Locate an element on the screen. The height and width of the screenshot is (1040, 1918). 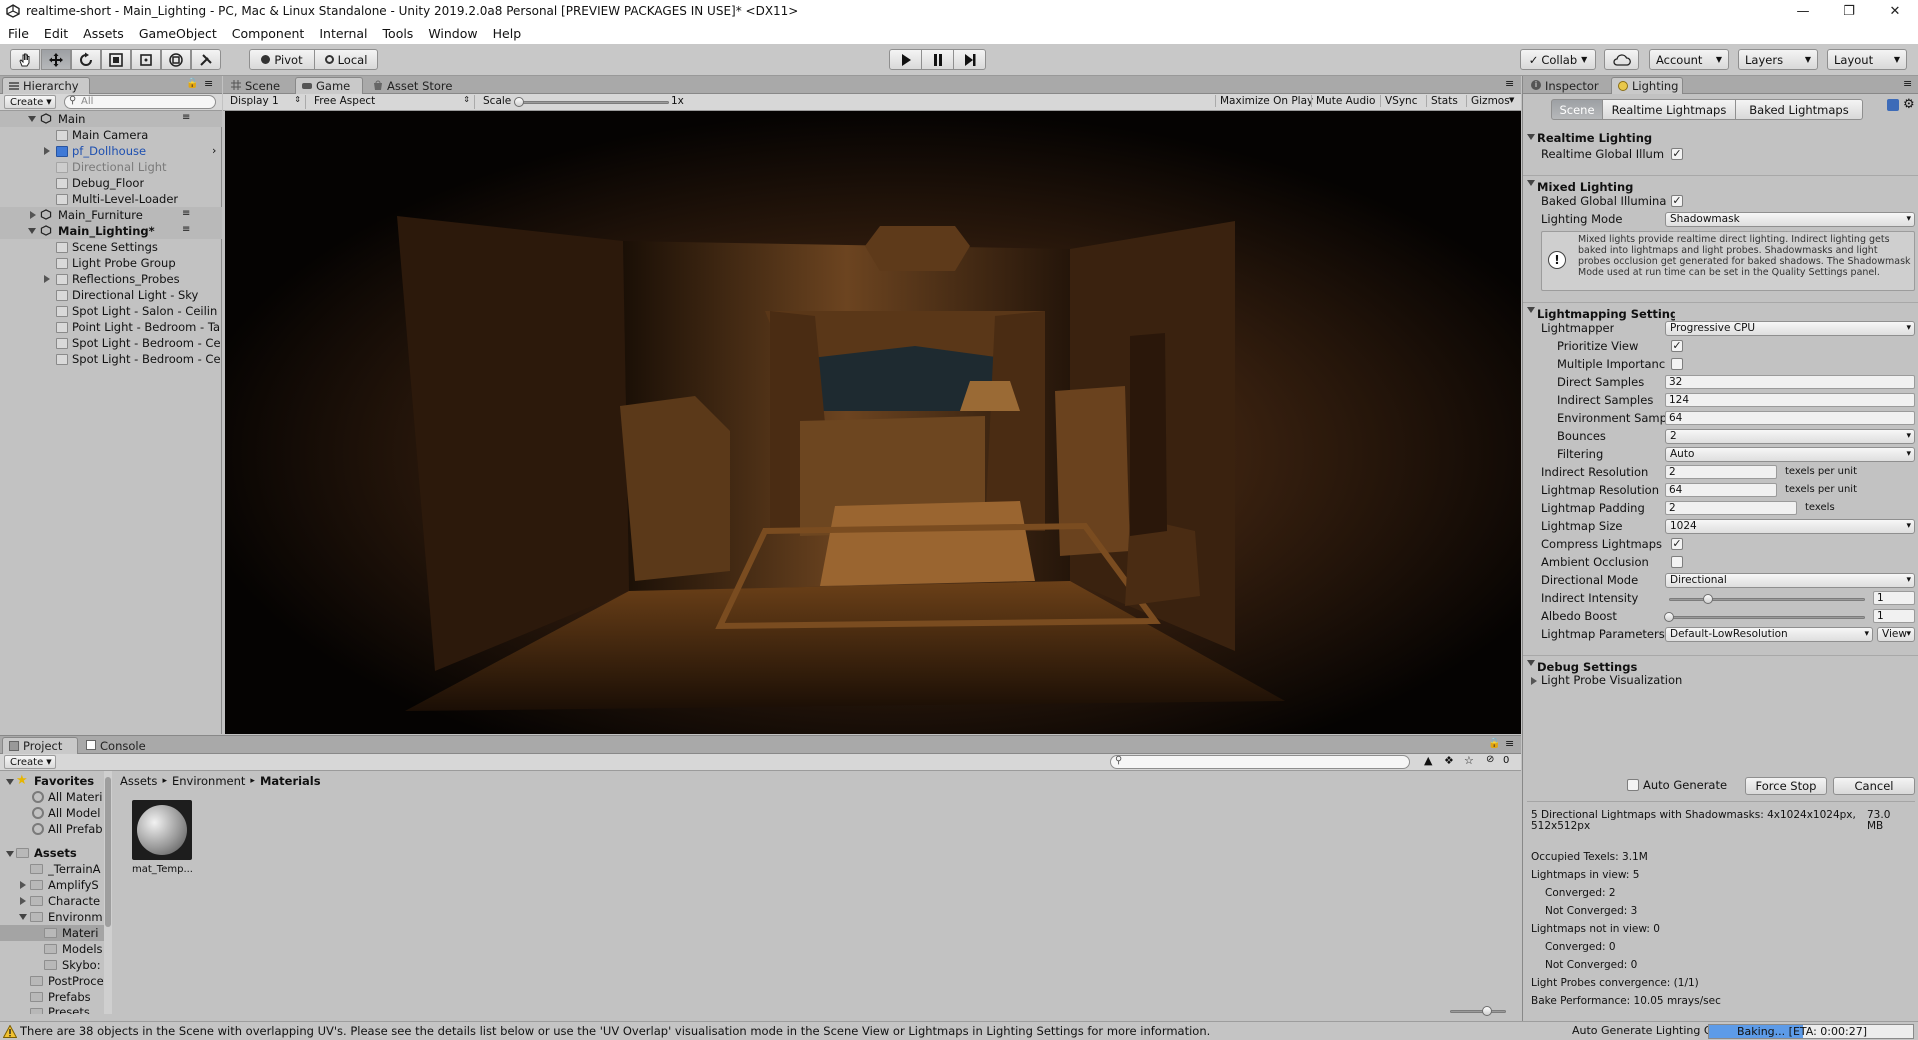
custom-tool-button is located at coordinates (206, 59).